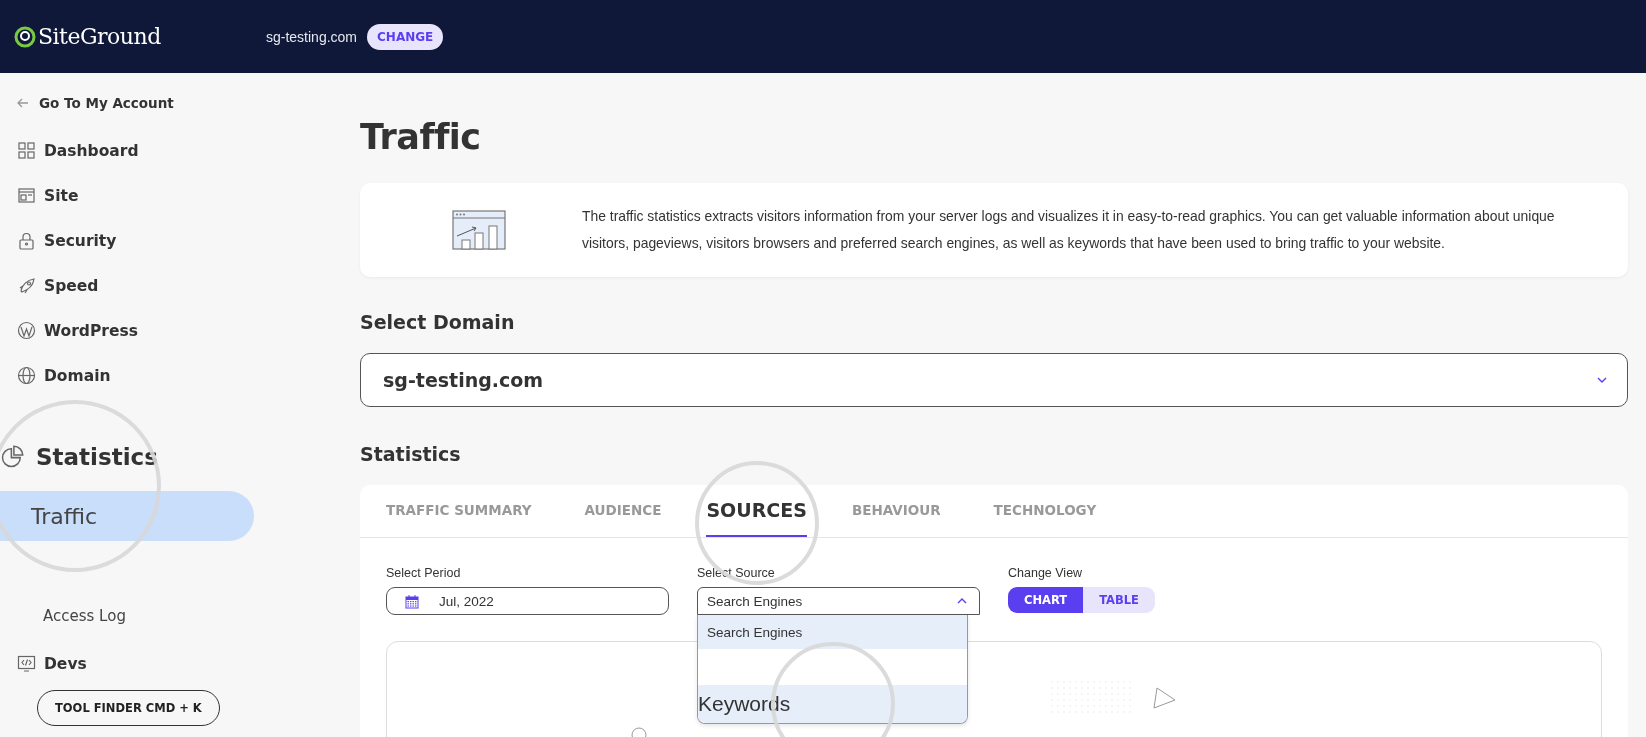  I want to click on field-label: Select Source, so click(736, 573).